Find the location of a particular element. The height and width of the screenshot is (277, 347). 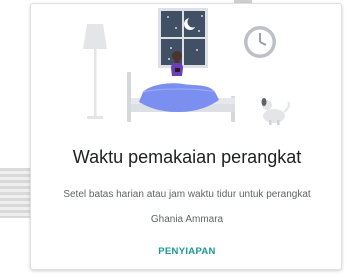

floor-lamp-icon is located at coordinates (95, 71).